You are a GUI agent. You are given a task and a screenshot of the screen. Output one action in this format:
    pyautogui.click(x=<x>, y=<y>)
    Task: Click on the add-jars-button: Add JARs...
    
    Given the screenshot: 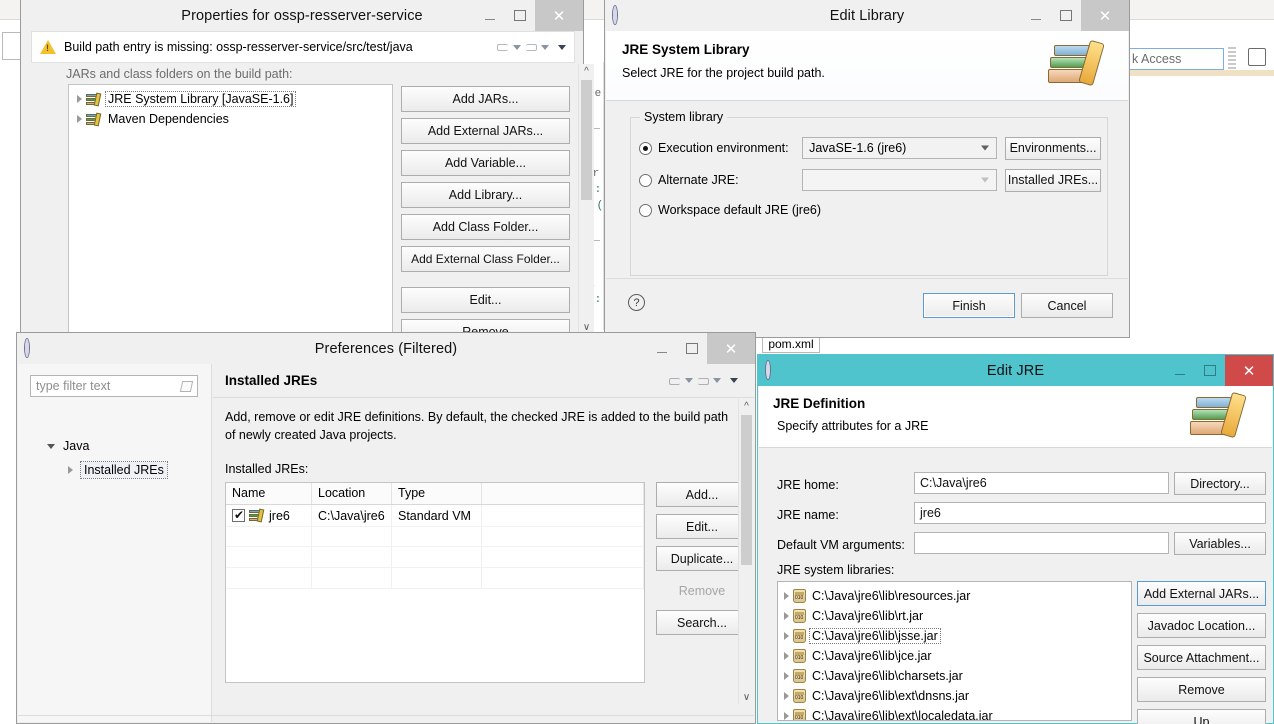 What is the action you would take?
    pyautogui.click(x=485, y=99)
    